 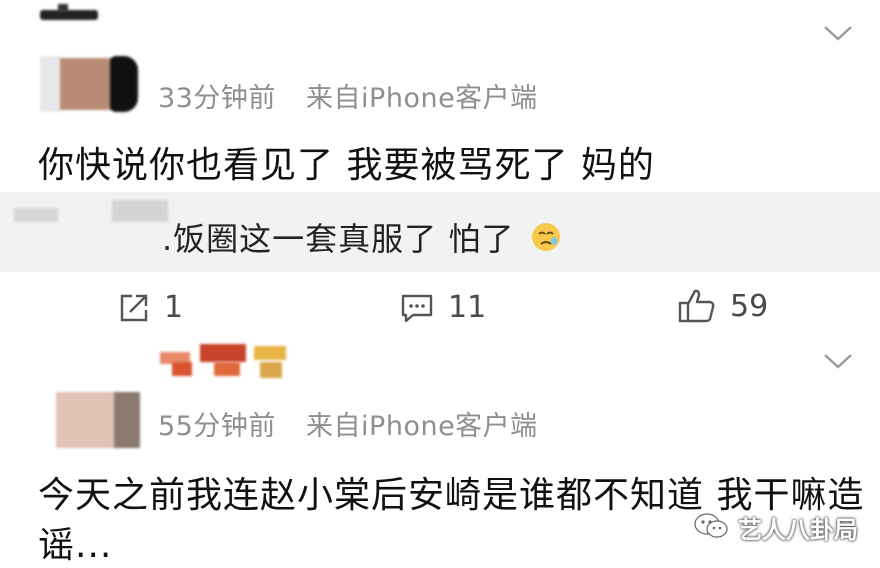 What do you see at coordinates (63, 8) in the screenshot?
I see `censored-username-mark` at bounding box center [63, 8].